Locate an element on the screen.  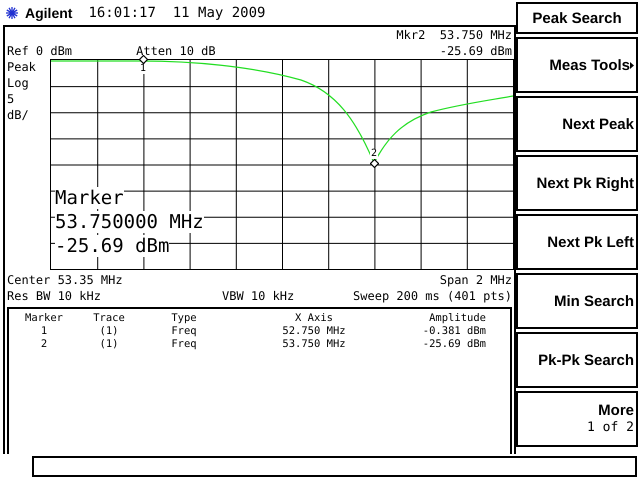
column-header: X Axis is located at coordinates (314, 318).